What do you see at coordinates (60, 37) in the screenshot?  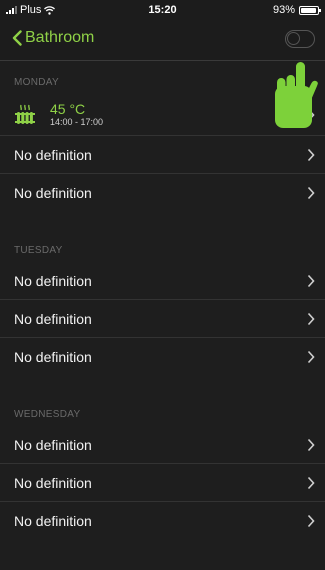 I see `back-label: Bathroom` at bounding box center [60, 37].